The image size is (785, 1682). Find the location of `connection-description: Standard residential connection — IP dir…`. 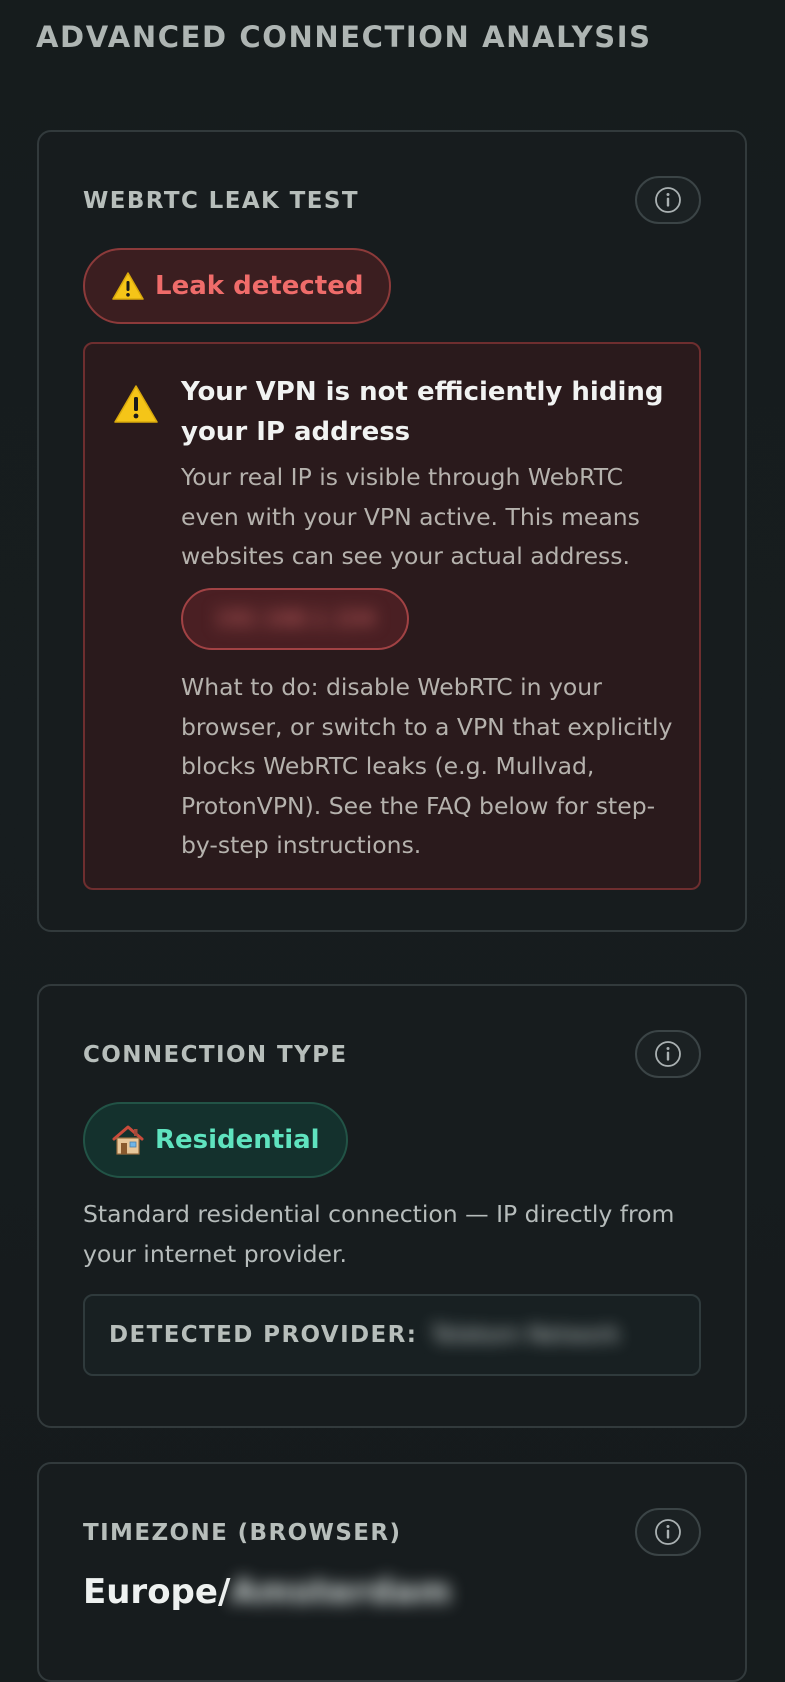

connection-description: Standard residential connection — IP dir… is located at coordinates (379, 1234).